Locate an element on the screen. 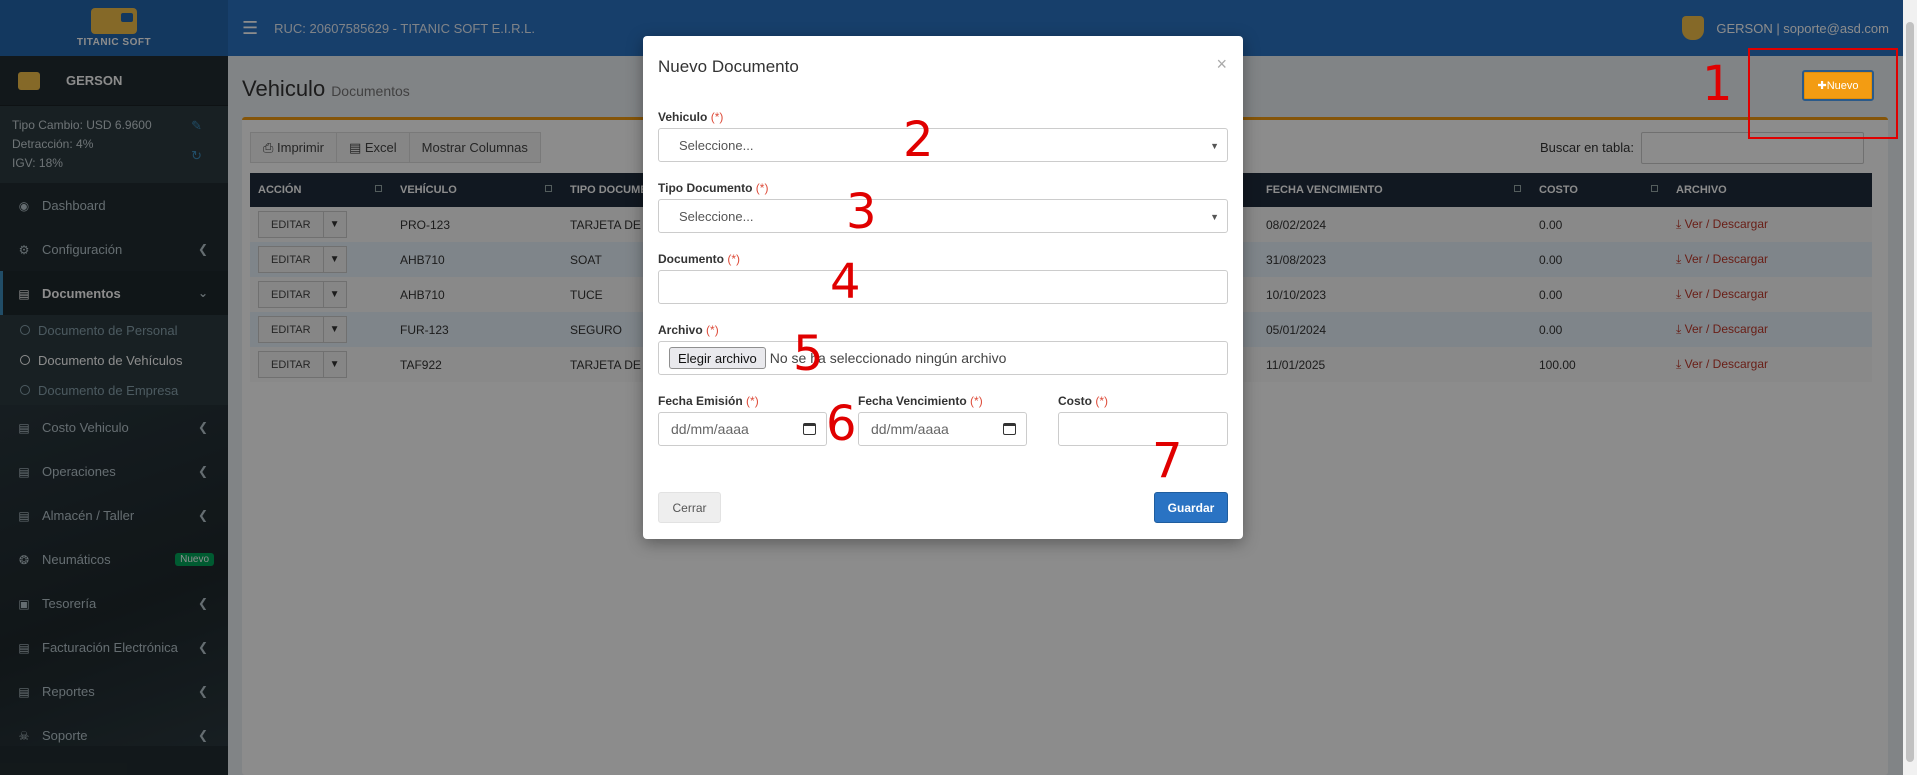 The image size is (1917, 775). fecha-emision-label: Fecha Emisión (*) is located at coordinates (708, 401).